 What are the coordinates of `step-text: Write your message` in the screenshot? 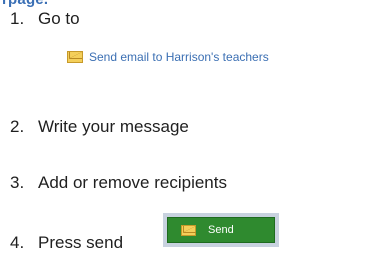 It's located at (113, 126).